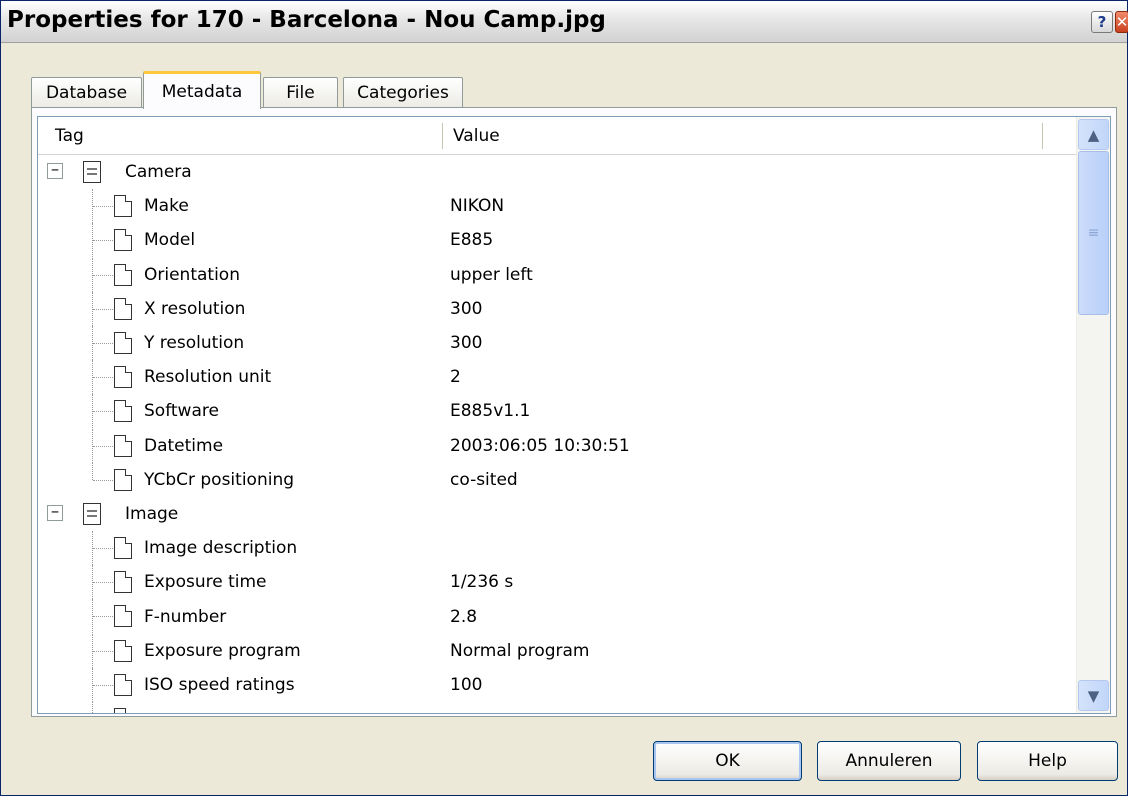 The image size is (1128, 796). I want to click on row-tag: F-number, so click(185, 616).